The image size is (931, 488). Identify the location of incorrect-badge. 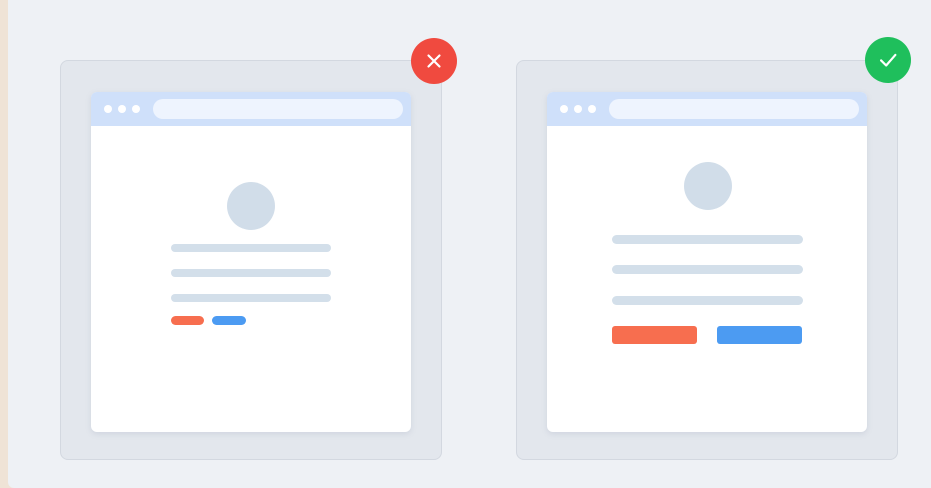
(434, 61).